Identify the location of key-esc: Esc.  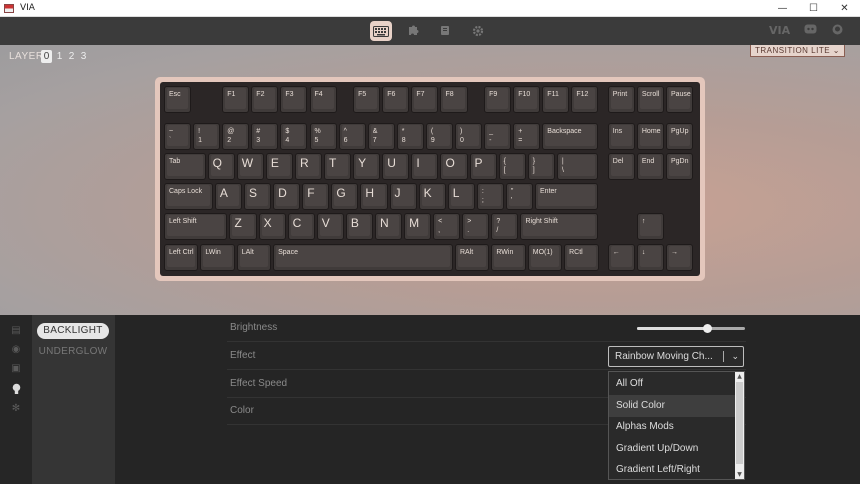
(178, 99).